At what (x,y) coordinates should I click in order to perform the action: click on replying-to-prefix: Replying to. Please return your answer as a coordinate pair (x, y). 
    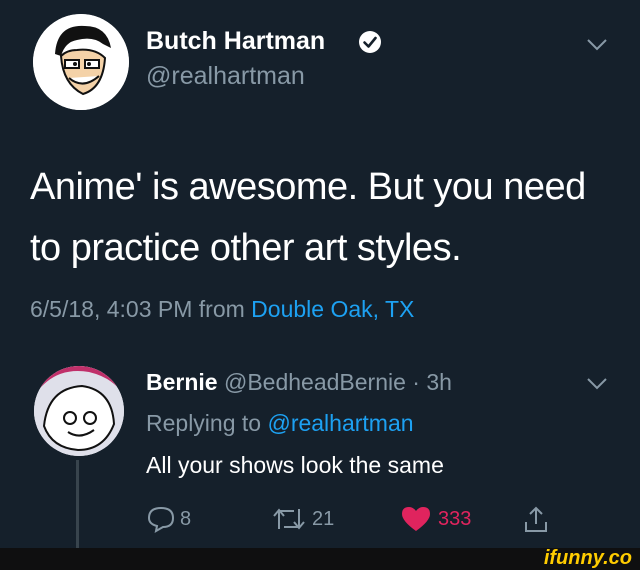
    Looking at the image, I should click on (204, 423).